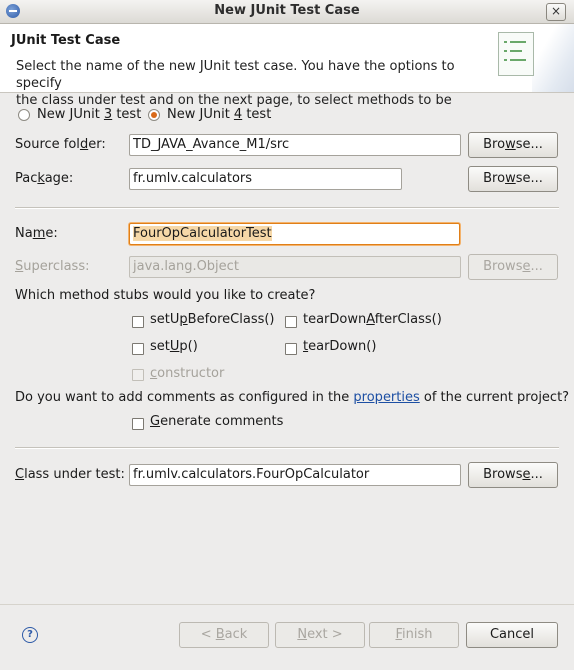 Image resolution: width=574 pixels, height=670 pixels. What do you see at coordinates (60, 144) in the screenshot?
I see `source-folder-label: Source folder:` at bounding box center [60, 144].